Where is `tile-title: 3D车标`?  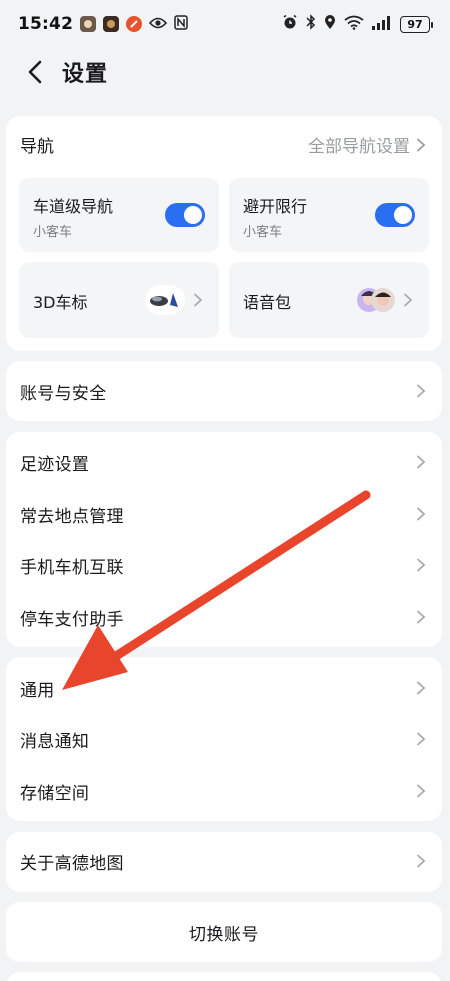
tile-title: 3D车标 is located at coordinates (60, 302).